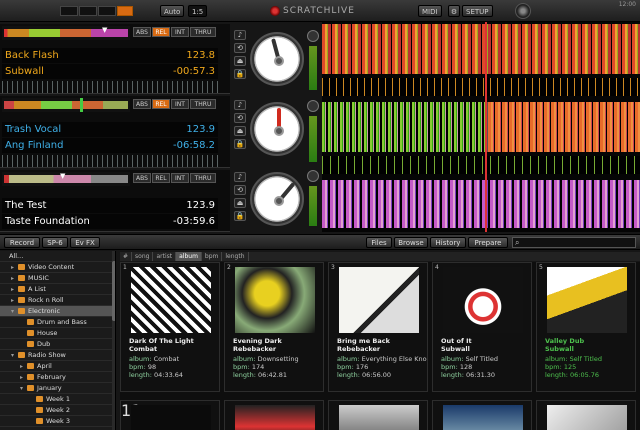 The image size is (640, 430). What do you see at coordinates (57, 300) in the screenshot?
I see `tree-item: ▸ Rock n Roll` at bounding box center [57, 300].